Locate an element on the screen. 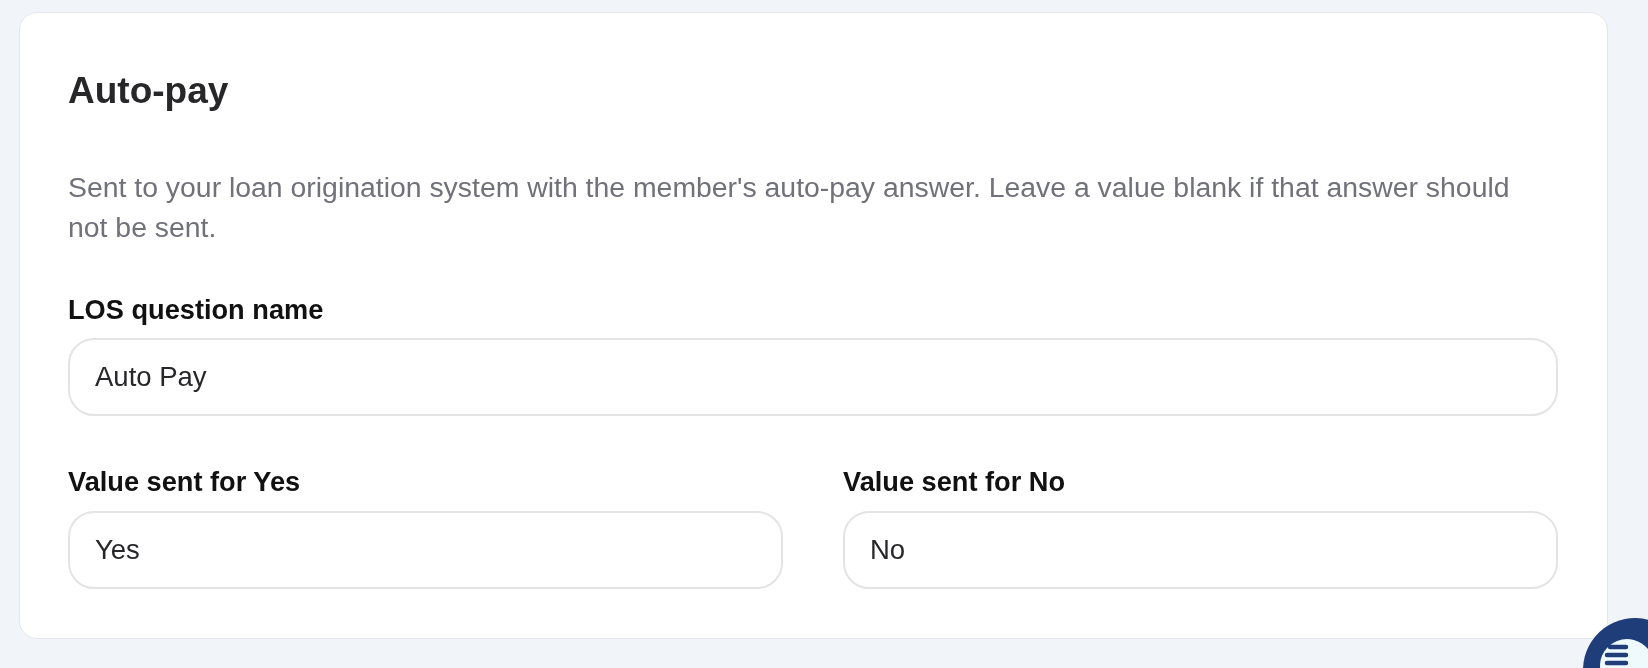 The height and width of the screenshot is (668, 1648). floating-action-button is located at coordinates (1615, 643).